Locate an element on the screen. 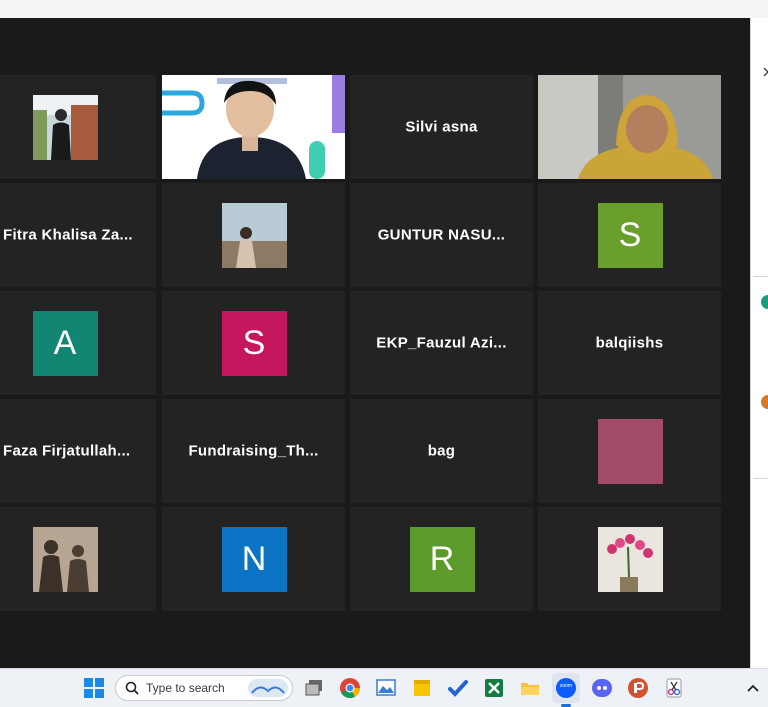  participant-tile: N is located at coordinates (253, 559).